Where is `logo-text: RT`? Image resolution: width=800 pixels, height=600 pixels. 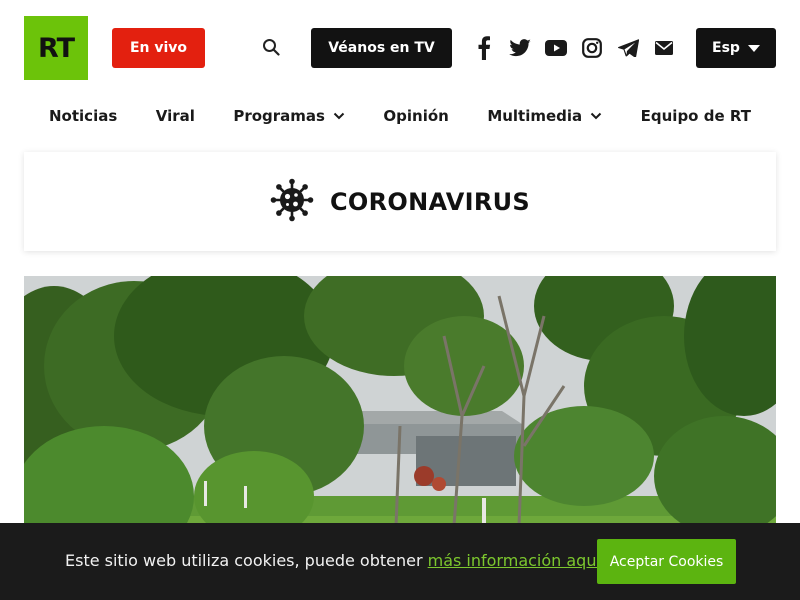 logo-text: RT is located at coordinates (56, 48).